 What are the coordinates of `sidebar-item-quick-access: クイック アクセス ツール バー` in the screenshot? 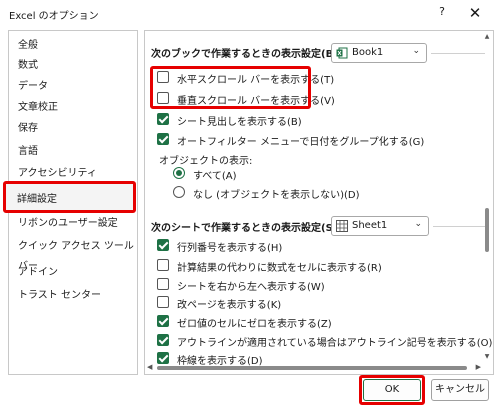 It's located at (73, 254).